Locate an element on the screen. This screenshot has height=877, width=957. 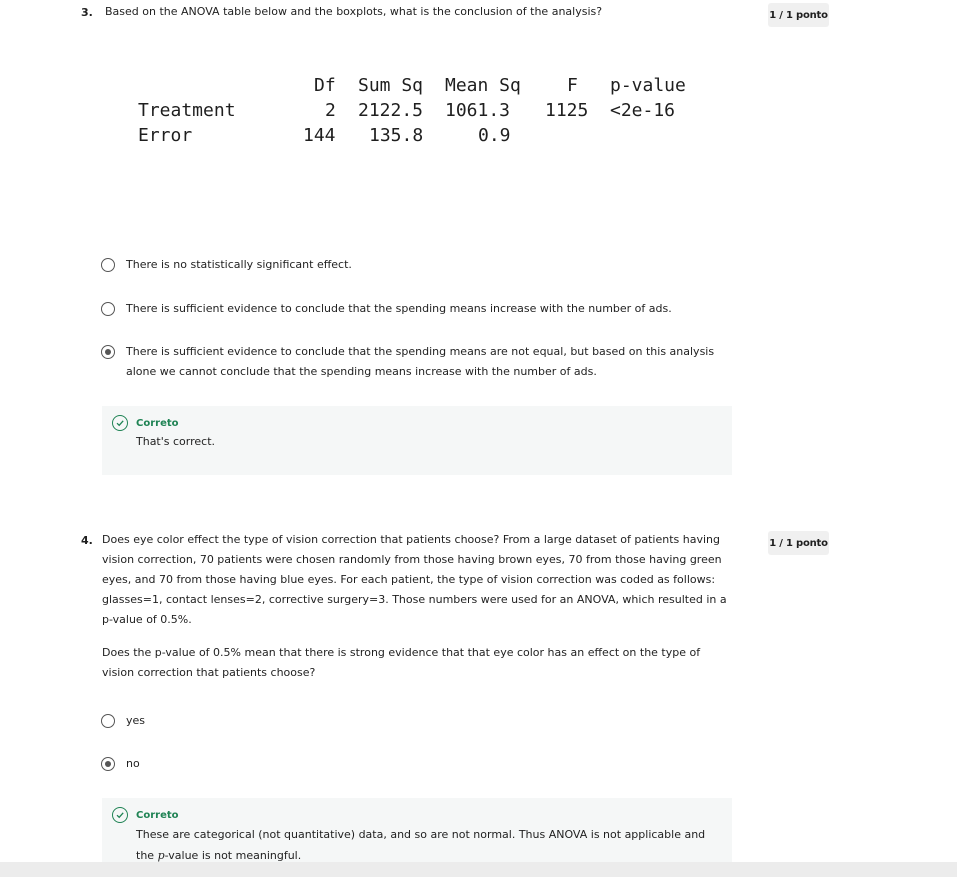
anova-cell: 144 is located at coordinates (319, 135).